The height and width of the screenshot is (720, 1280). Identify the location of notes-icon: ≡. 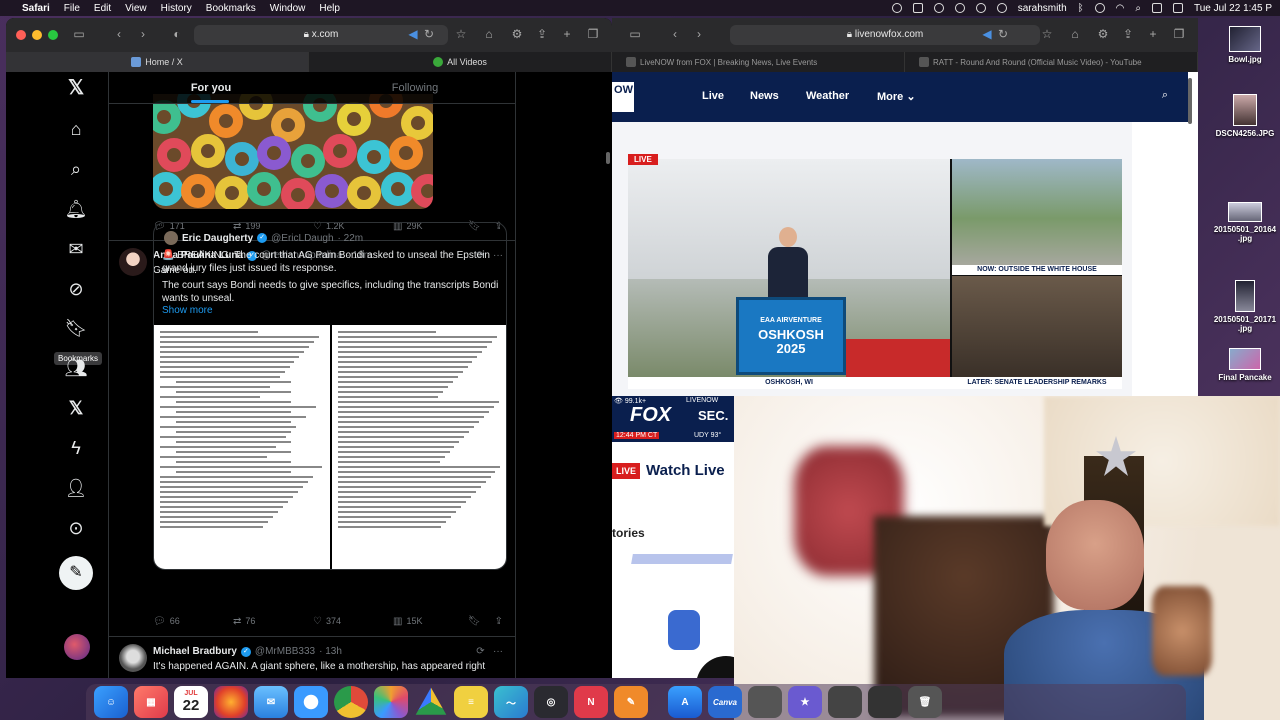
(471, 702).